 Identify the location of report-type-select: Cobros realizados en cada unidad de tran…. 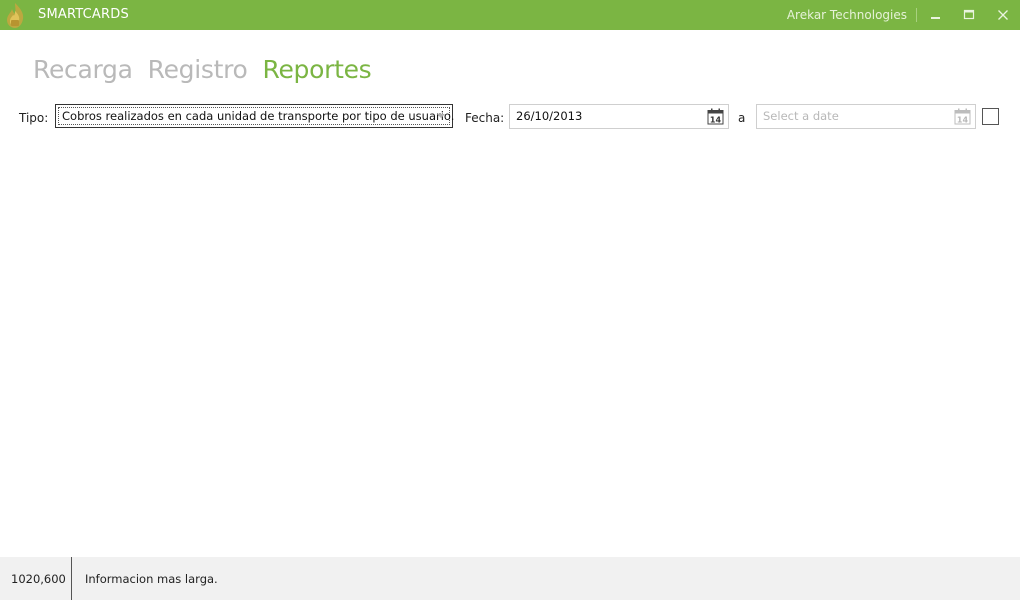
(255, 116).